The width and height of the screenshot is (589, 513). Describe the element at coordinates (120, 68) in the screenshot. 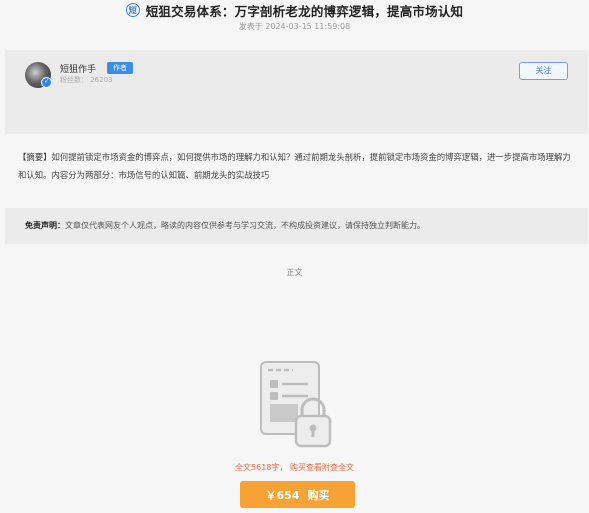

I see `author-tag-badge: 作者` at that location.